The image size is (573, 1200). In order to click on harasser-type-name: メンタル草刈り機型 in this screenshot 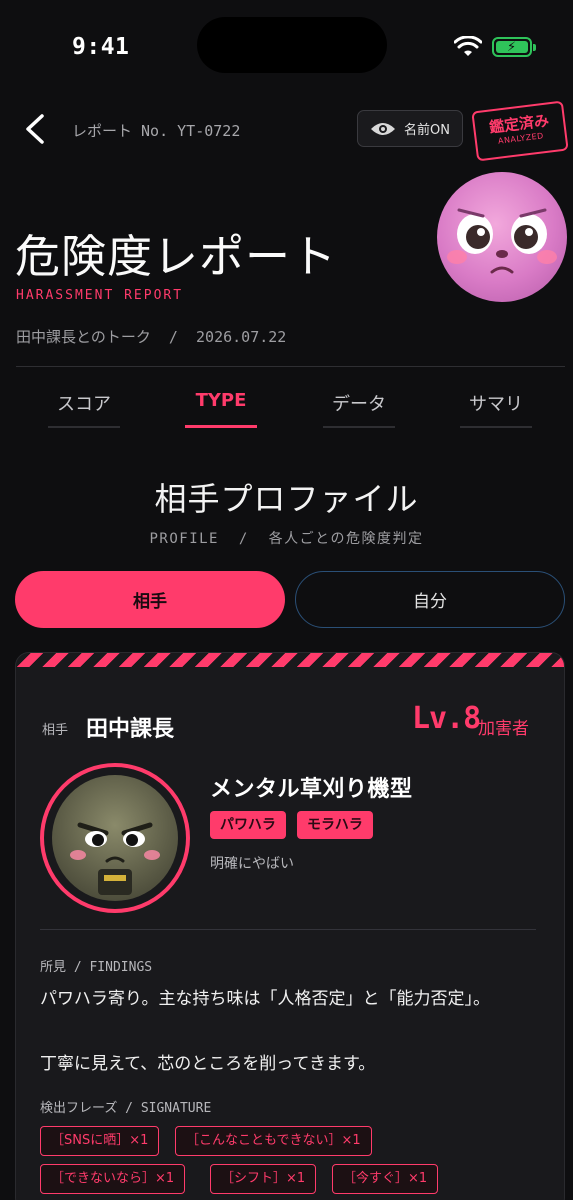, I will do `click(311, 789)`.